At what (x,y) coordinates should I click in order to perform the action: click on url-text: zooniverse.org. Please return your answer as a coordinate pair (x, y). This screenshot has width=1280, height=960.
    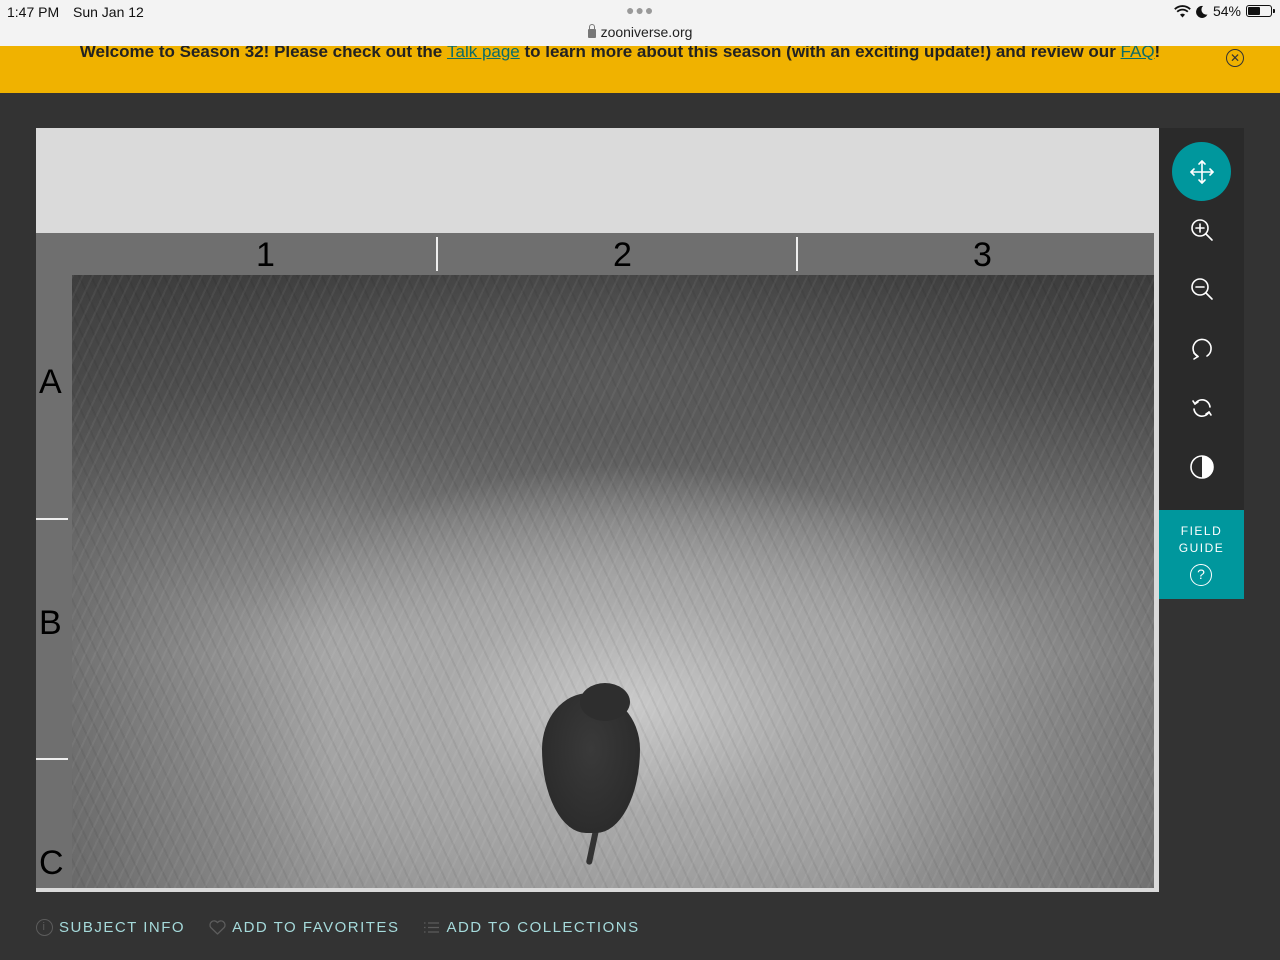
    Looking at the image, I should click on (646, 32).